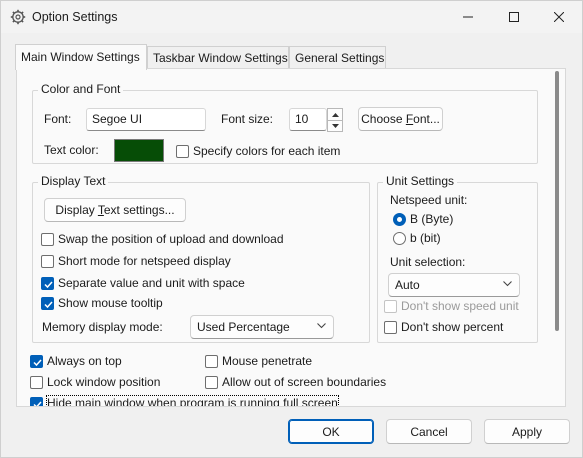 Image resolution: width=583 pixels, height=458 pixels. I want to click on title-bar: Option Settings, so click(291, 17).